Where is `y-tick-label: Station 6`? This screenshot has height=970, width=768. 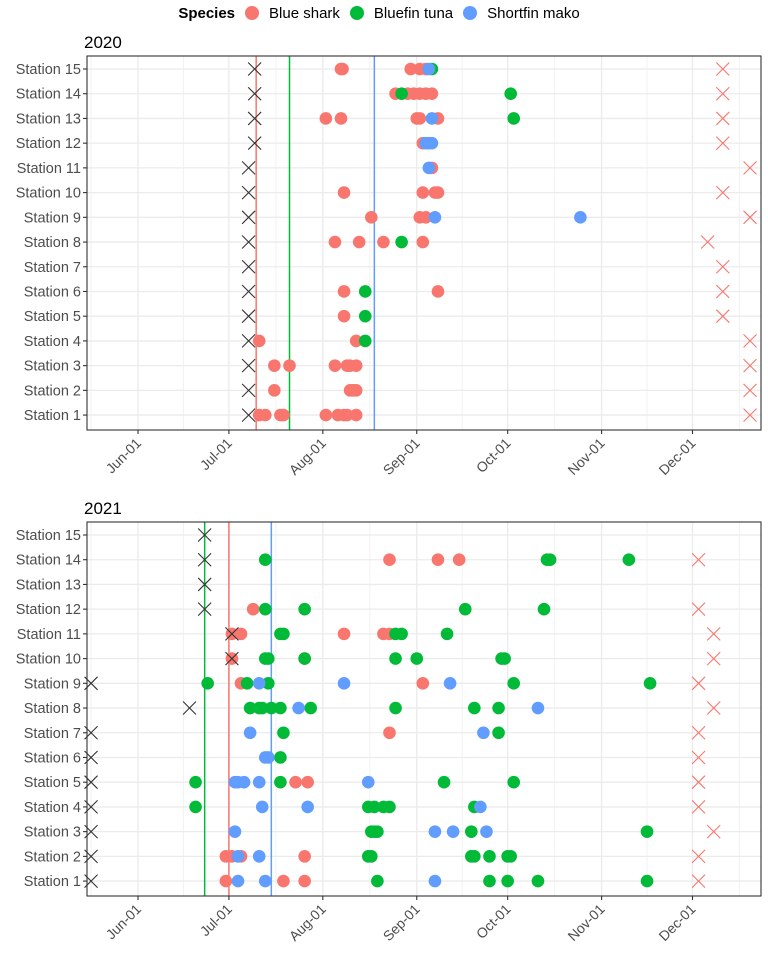 y-tick-label: Station 6 is located at coordinates (52, 758).